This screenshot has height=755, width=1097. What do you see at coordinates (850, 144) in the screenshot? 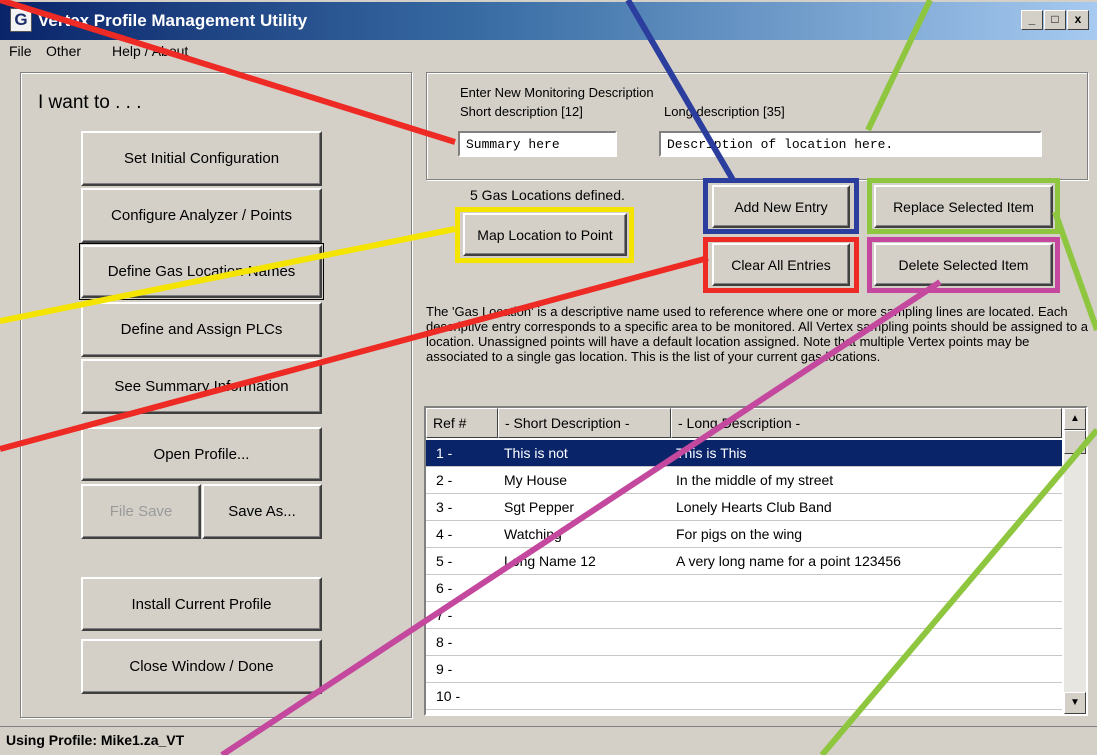
I see `long-description-input: Description of location here.` at bounding box center [850, 144].